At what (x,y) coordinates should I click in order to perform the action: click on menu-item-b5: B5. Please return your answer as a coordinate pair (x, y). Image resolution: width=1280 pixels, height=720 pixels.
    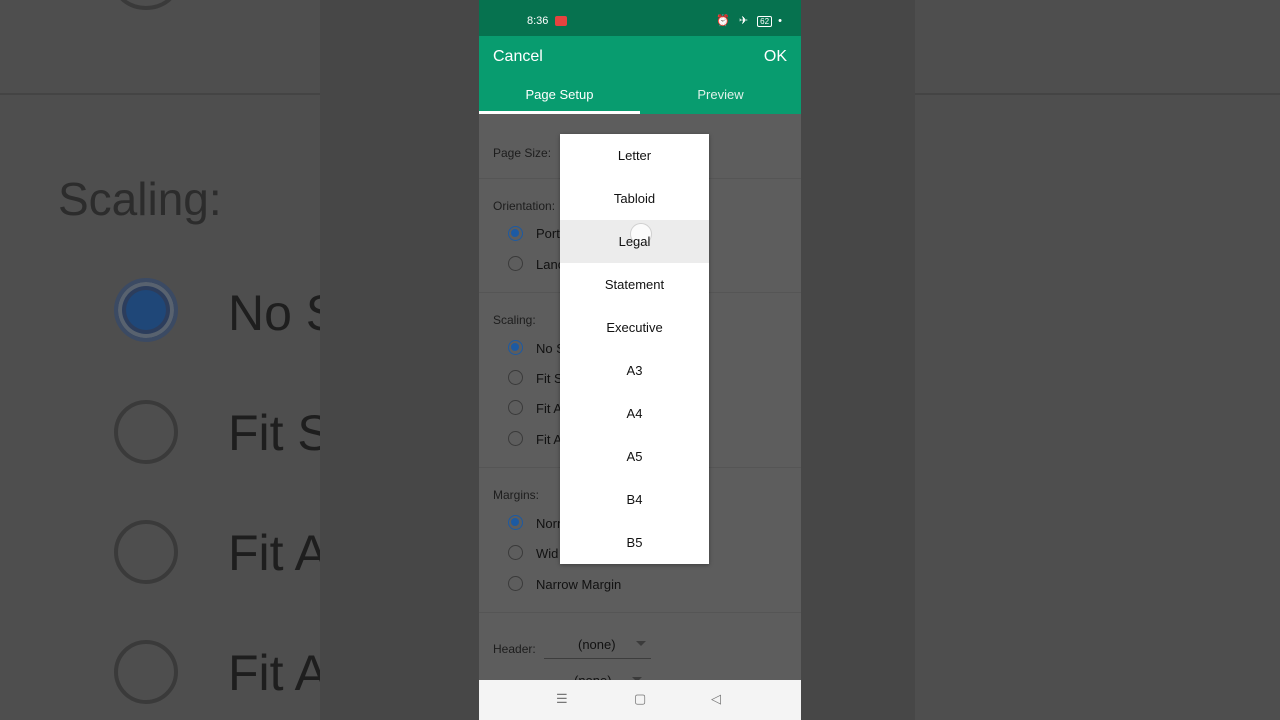
    Looking at the image, I should click on (634, 542).